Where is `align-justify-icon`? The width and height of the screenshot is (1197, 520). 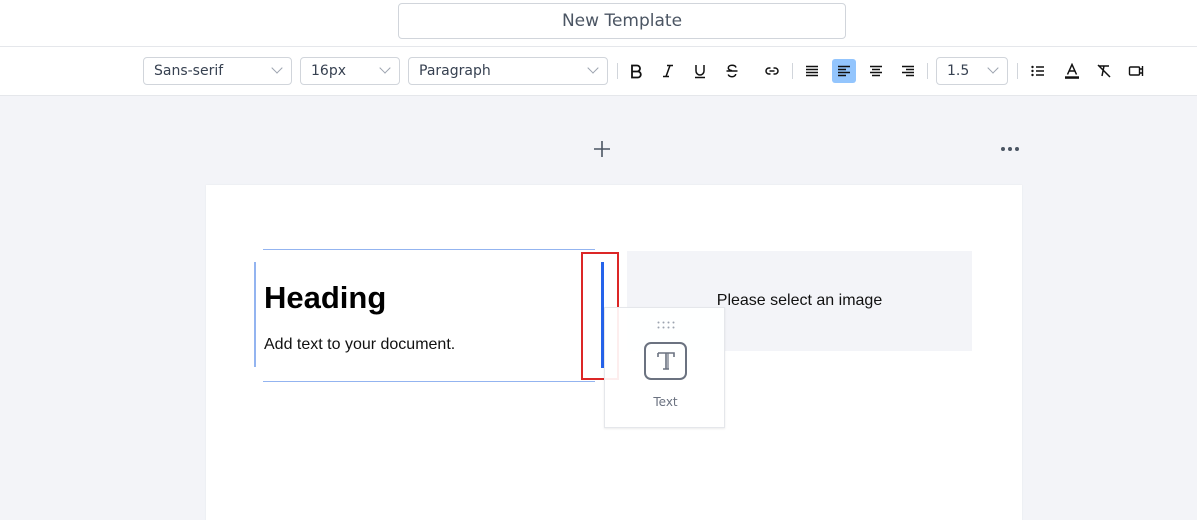
align-justify-icon is located at coordinates (812, 71).